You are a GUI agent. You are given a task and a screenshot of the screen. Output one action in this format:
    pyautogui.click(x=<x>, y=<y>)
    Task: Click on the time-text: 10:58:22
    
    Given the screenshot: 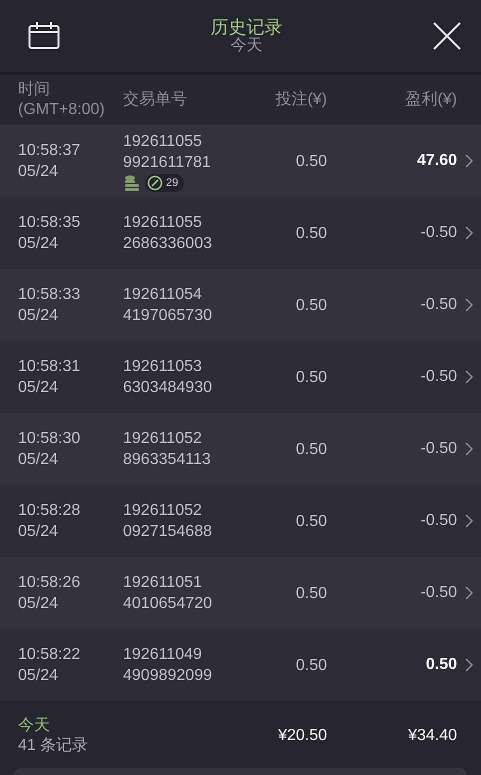 What is the action you would take?
    pyautogui.click(x=50, y=655)
    